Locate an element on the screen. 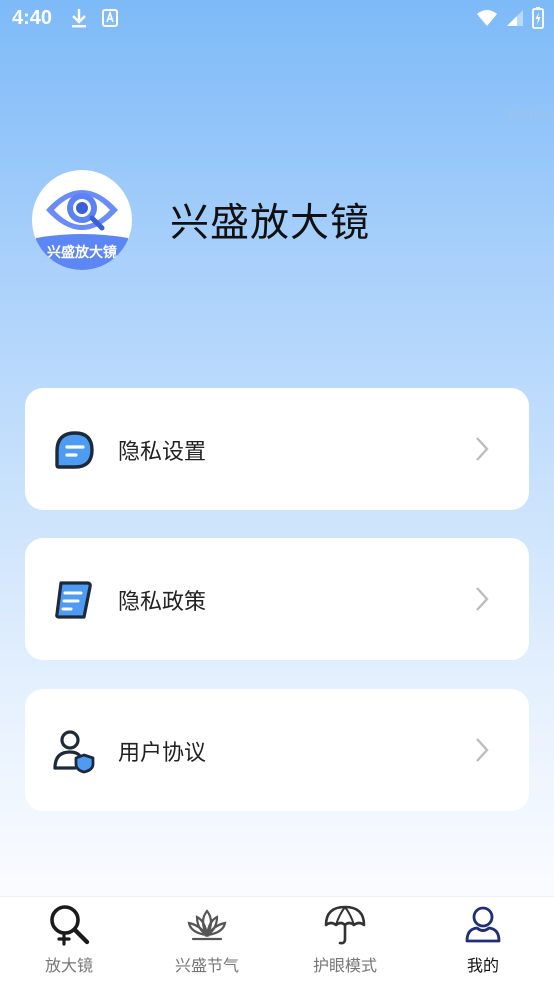 This screenshot has width=554, height=985. app-name: 兴盛放大镜 is located at coordinates (270, 223).